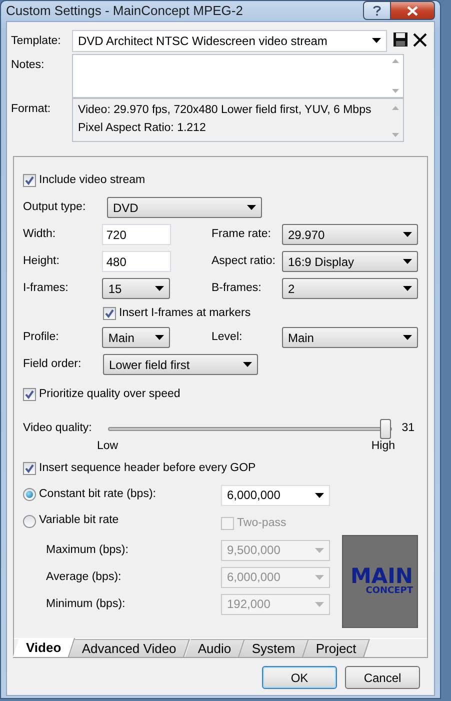 The height and width of the screenshot is (701, 451). What do you see at coordinates (237, 288) in the screenshot?
I see `field-label: B-frames:` at bounding box center [237, 288].